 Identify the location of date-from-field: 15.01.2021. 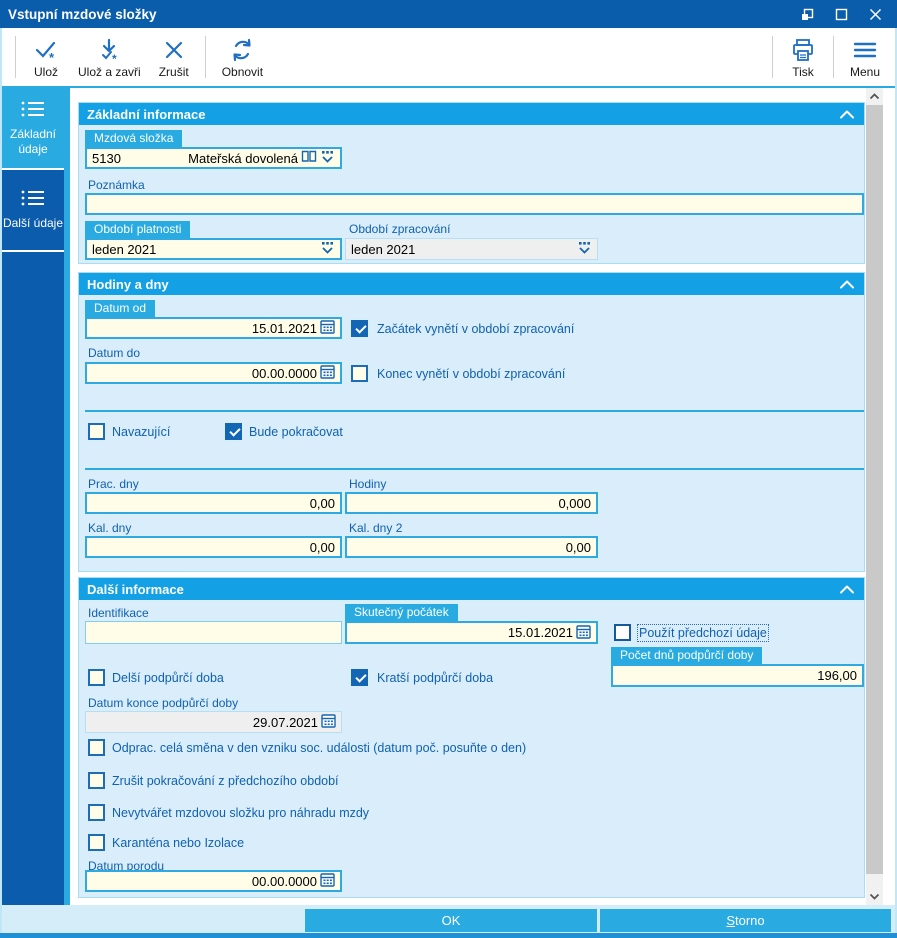
(213, 328).